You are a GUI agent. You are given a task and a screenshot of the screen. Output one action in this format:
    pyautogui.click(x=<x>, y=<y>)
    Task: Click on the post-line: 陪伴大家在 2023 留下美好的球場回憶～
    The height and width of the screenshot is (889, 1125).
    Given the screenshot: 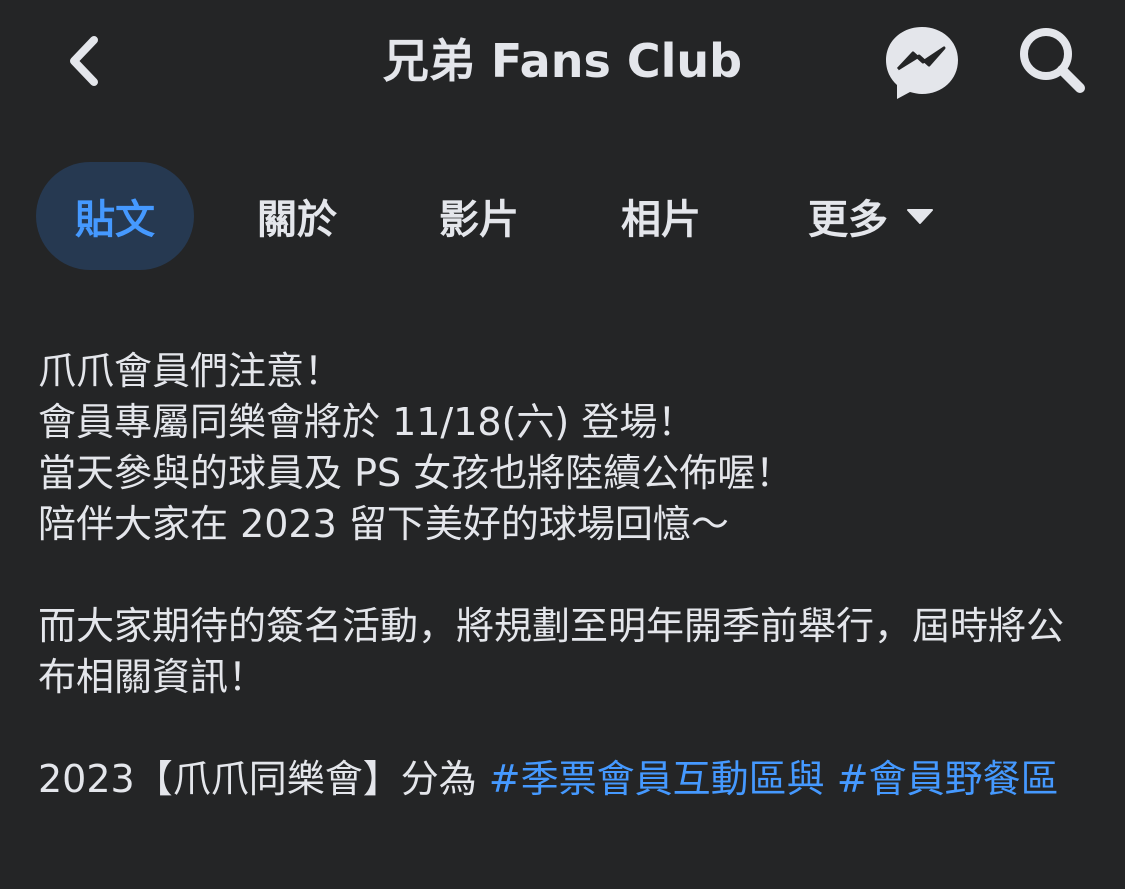 What is the action you would take?
    pyautogui.click(x=383, y=524)
    